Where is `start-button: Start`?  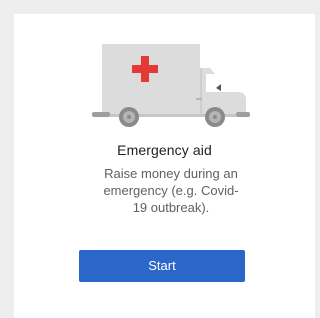 start-button: Start is located at coordinates (162, 266).